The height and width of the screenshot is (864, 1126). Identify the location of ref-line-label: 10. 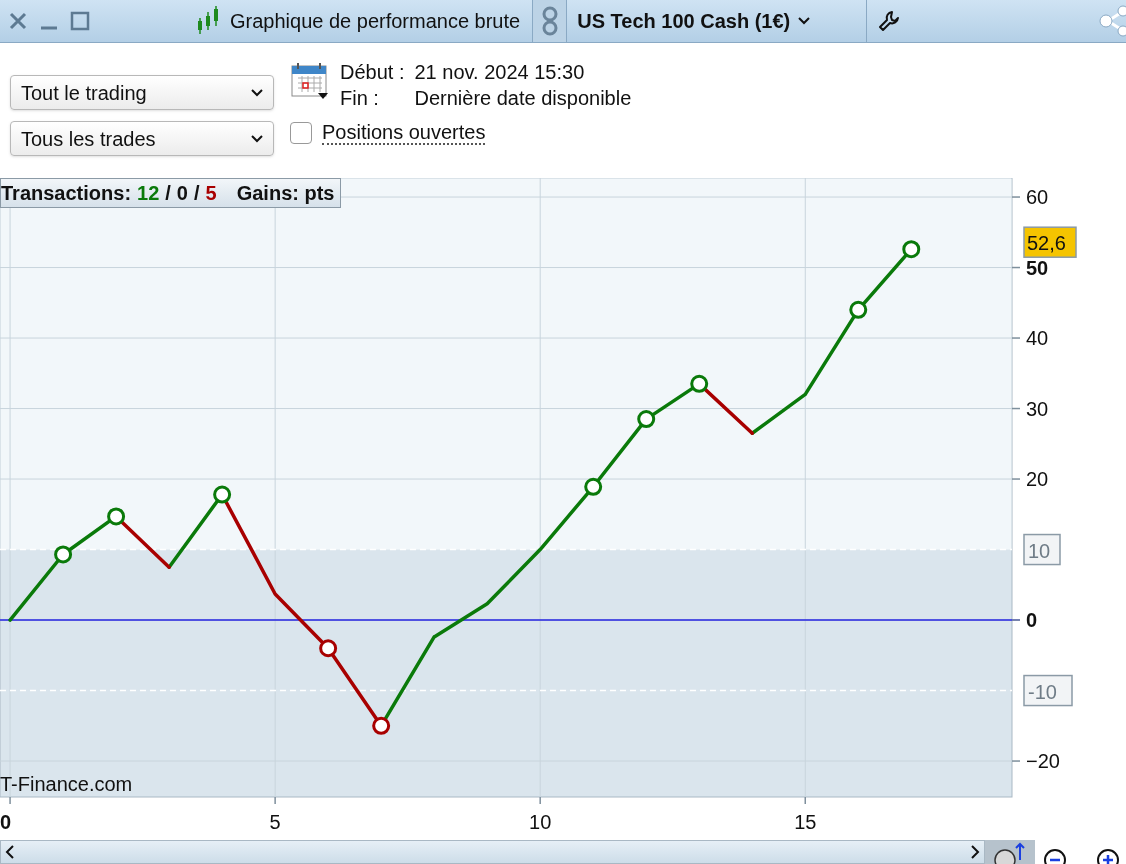
(1039, 550).